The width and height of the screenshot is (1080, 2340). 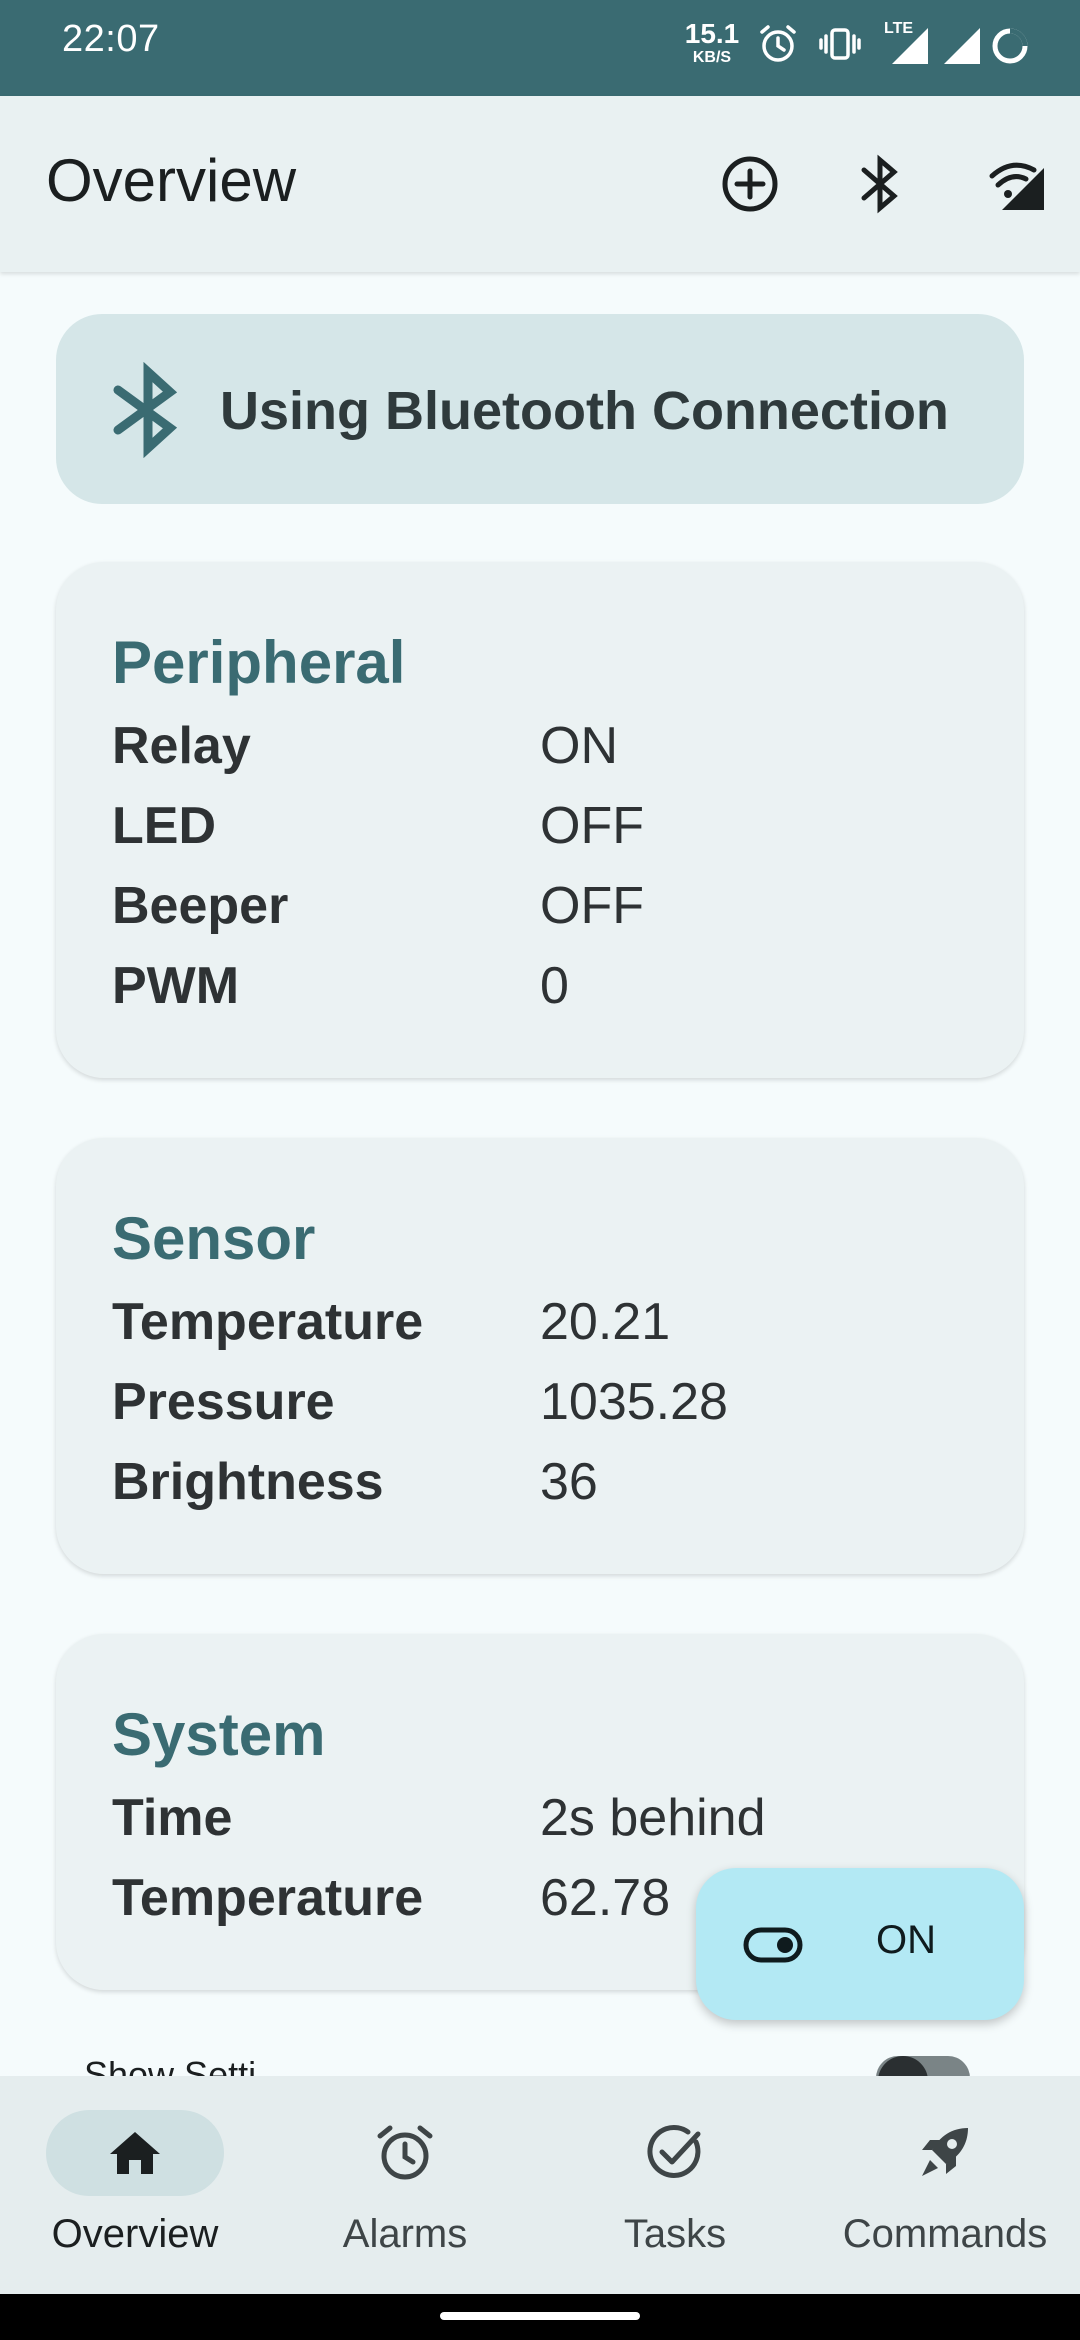 I want to click on wifi-signal-icon, so click(x=1016, y=186).